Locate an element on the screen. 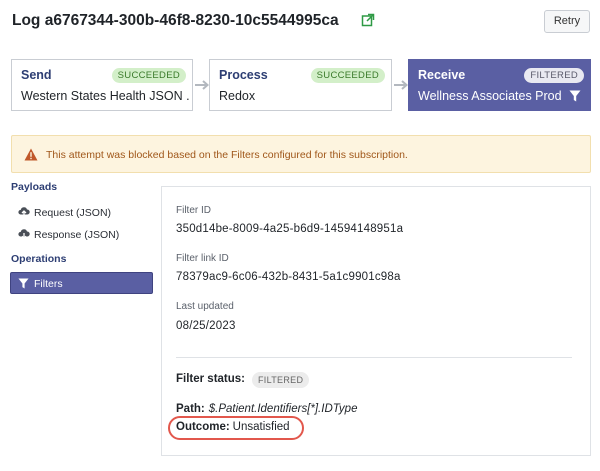 Image resolution: width=600 pixels, height=471 pixels. cloud-upload-icon is located at coordinates (24, 212).